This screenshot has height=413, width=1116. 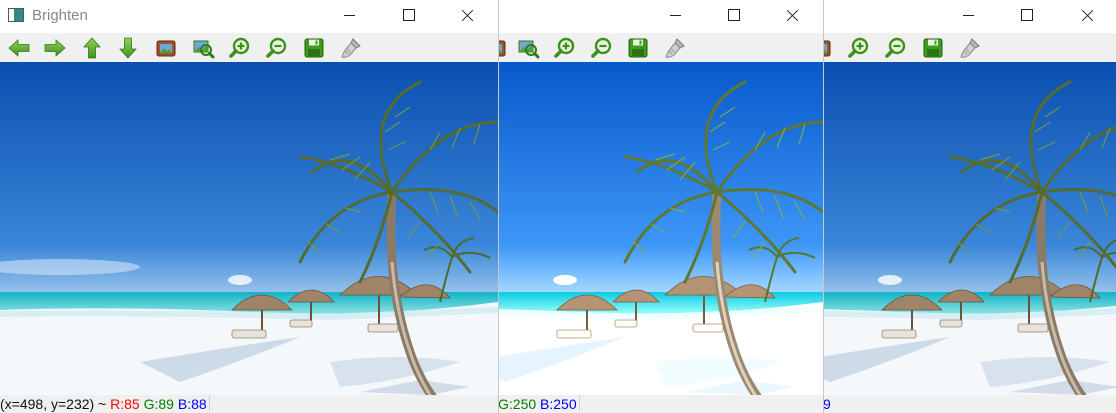 I want to click on window-title: Brighten, so click(x=60, y=15).